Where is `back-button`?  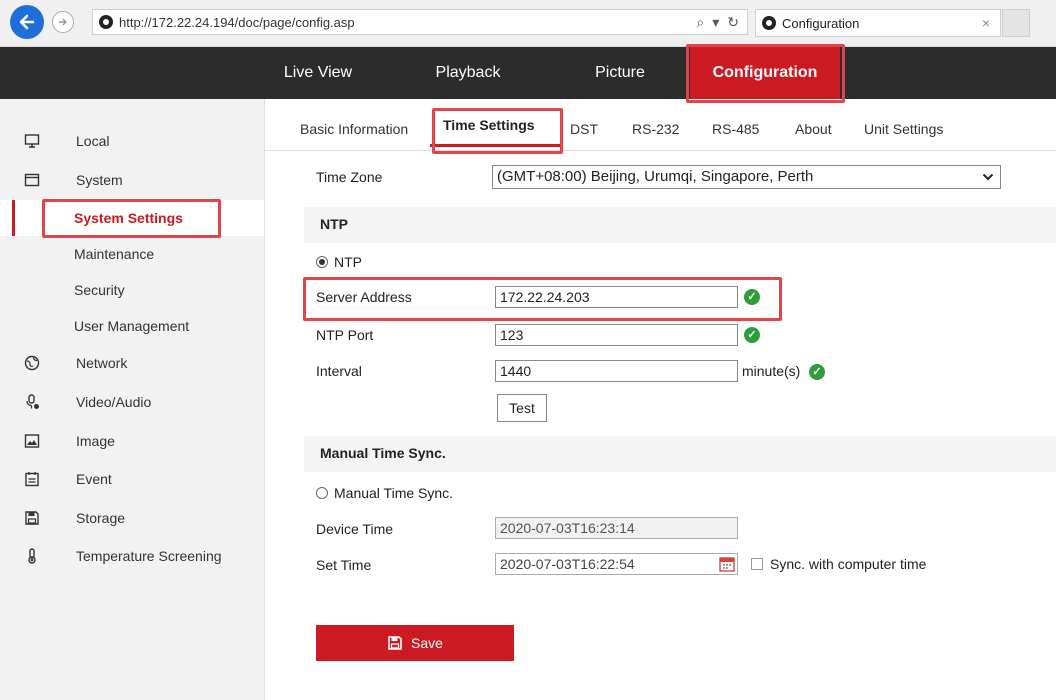
back-button is located at coordinates (27, 22).